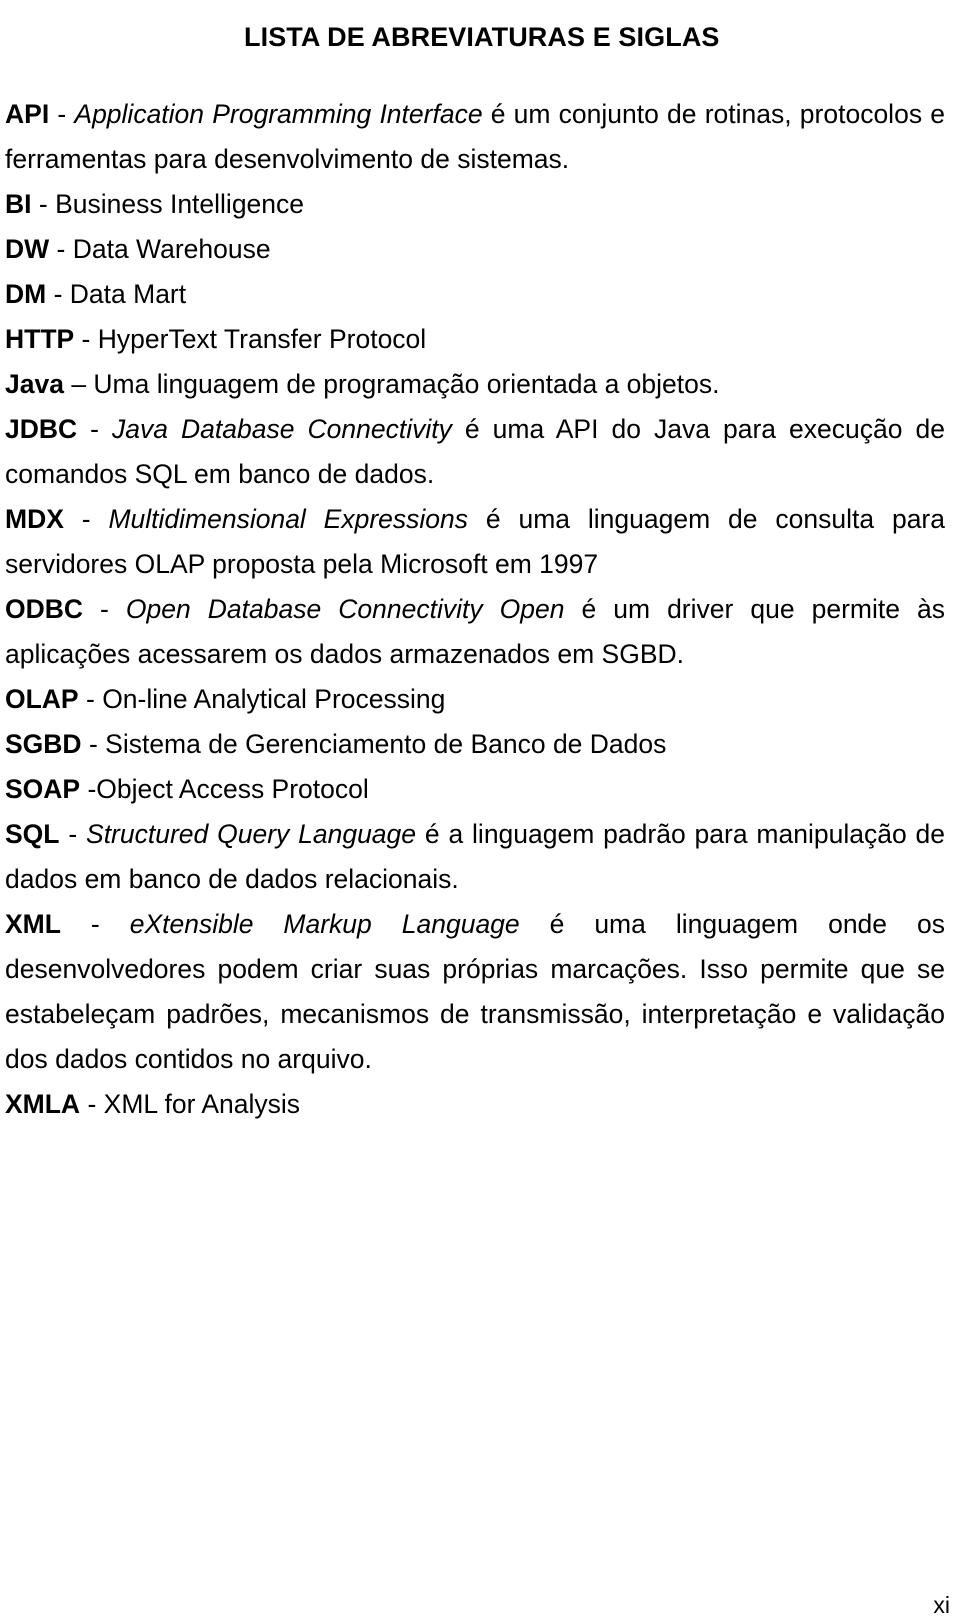 This screenshot has width=960, height=1622. Describe the element at coordinates (43, 789) in the screenshot. I see `abbreviation-term: SOAP` at that location.